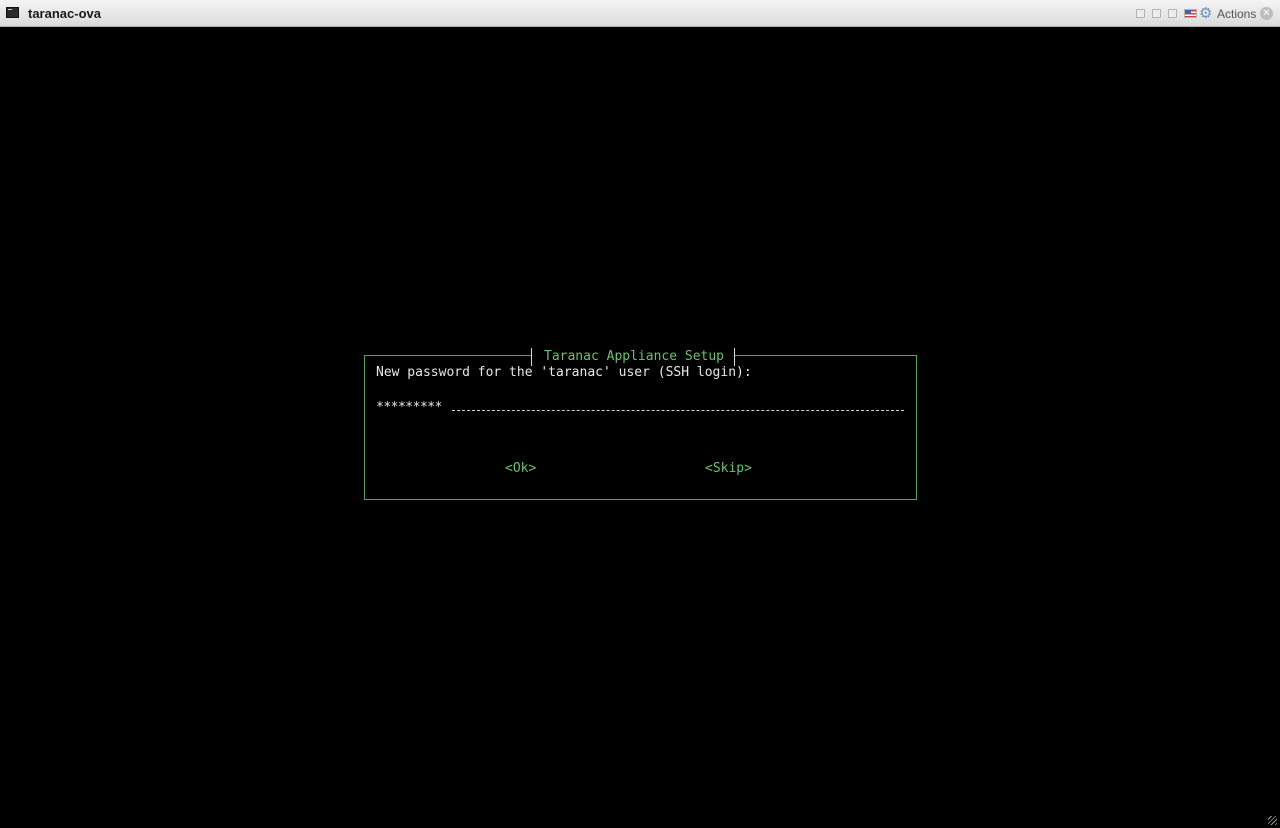  What do you see at coordinates (678, 410) in the screenshot?
I see `password-field-underline` at bounding box center [678, 410].